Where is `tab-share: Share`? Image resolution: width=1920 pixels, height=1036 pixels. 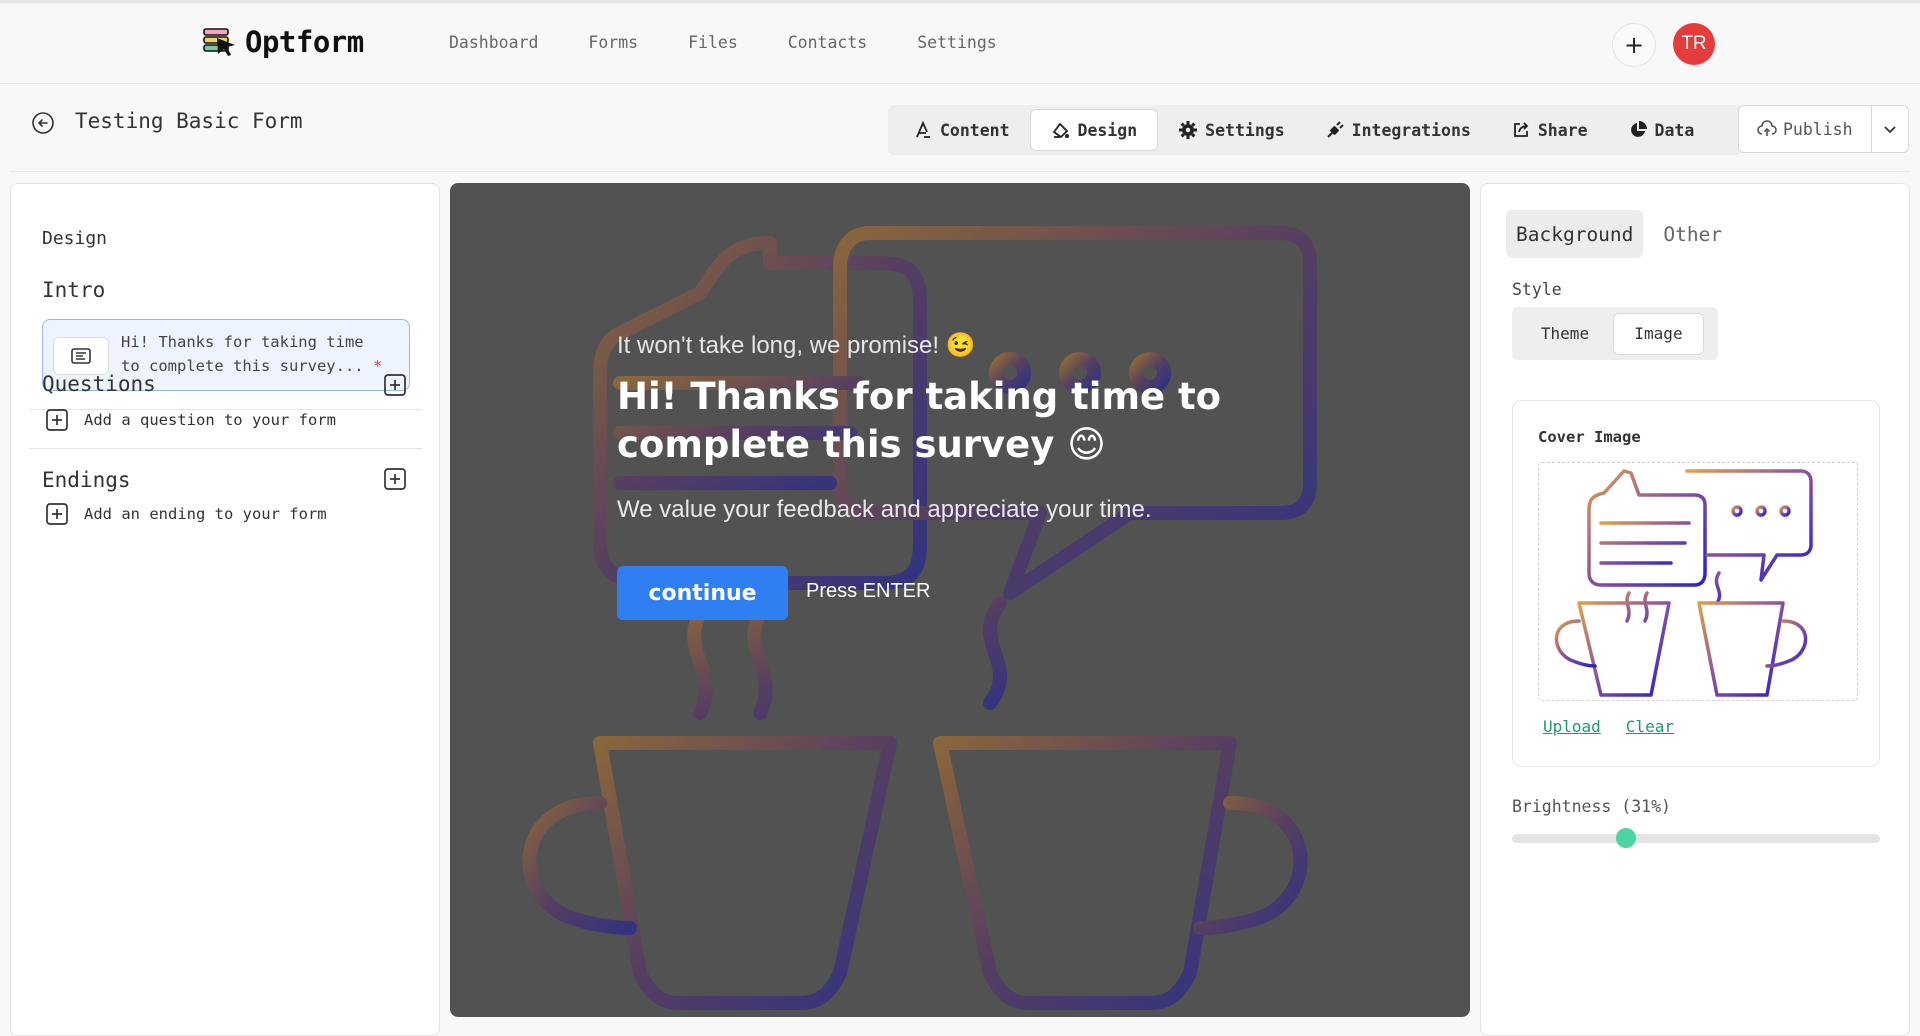 tab-share: Share is located at coordinates (1549, 130).